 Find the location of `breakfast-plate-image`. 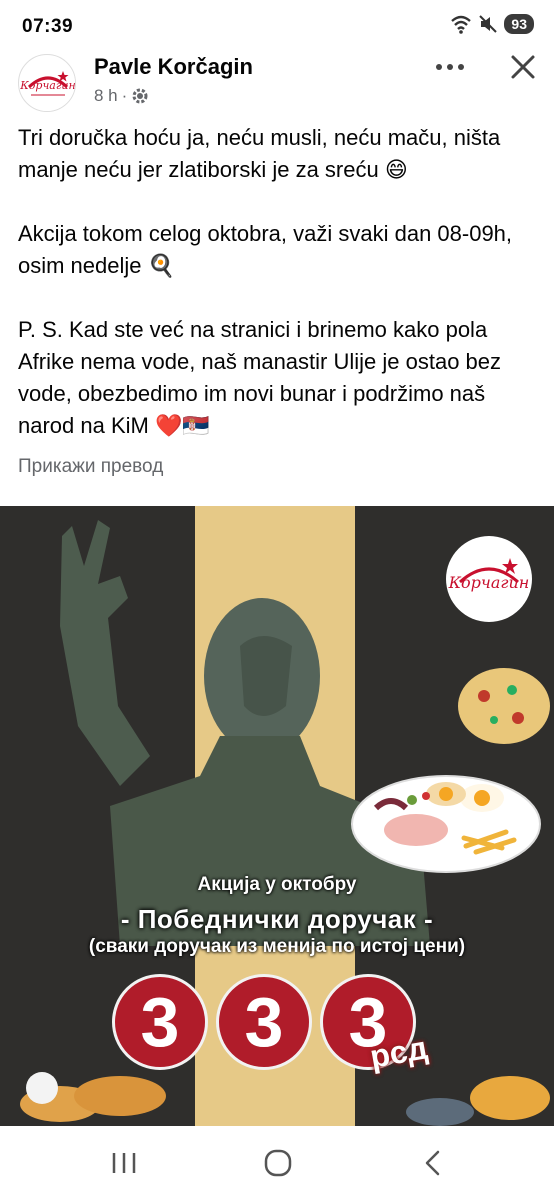

breakfast-plate-image is located at coordinates (446, 824).